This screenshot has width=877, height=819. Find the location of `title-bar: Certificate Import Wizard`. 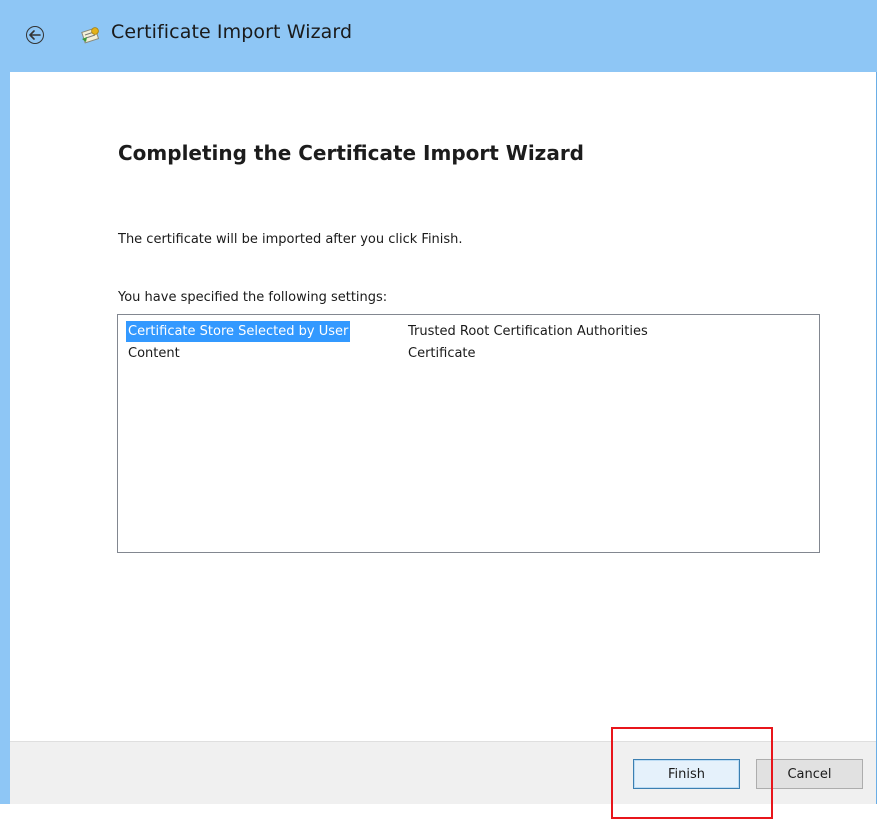

title-bar: Certificate Import Wizard is located at coordinates (438, 36).